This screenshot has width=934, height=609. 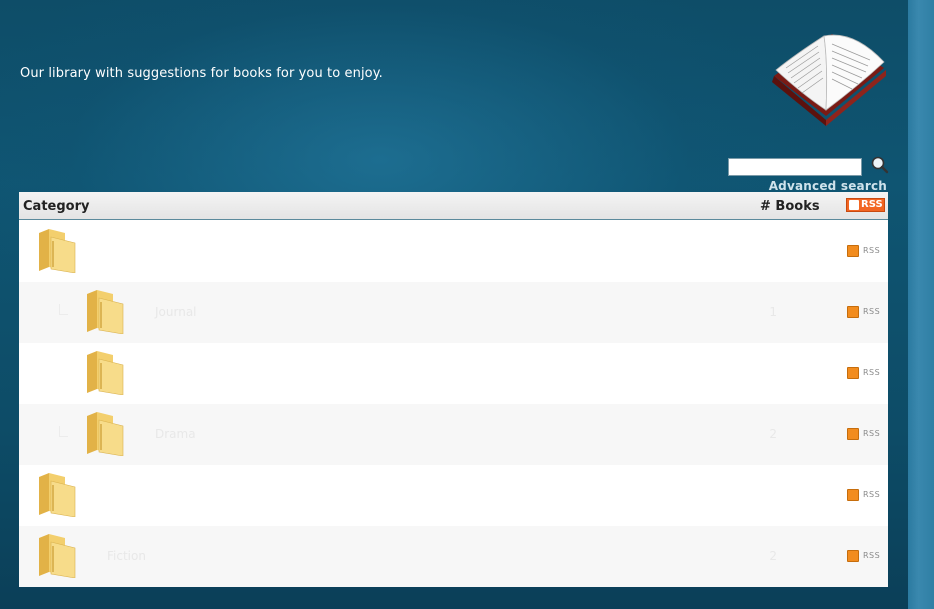 What do you see at coordinates (813, 186) in the screenshot?
I see `advanced-search-link: Advanced search` at bounding box center [813, 186].